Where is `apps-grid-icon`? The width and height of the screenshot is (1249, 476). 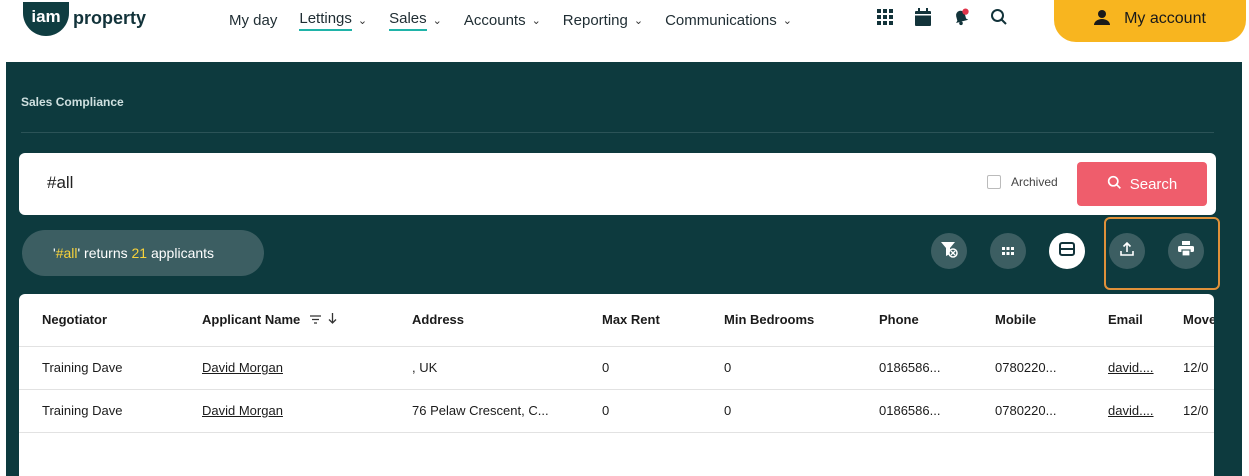
apps-grid-icon is located at coordinates (885, 17).